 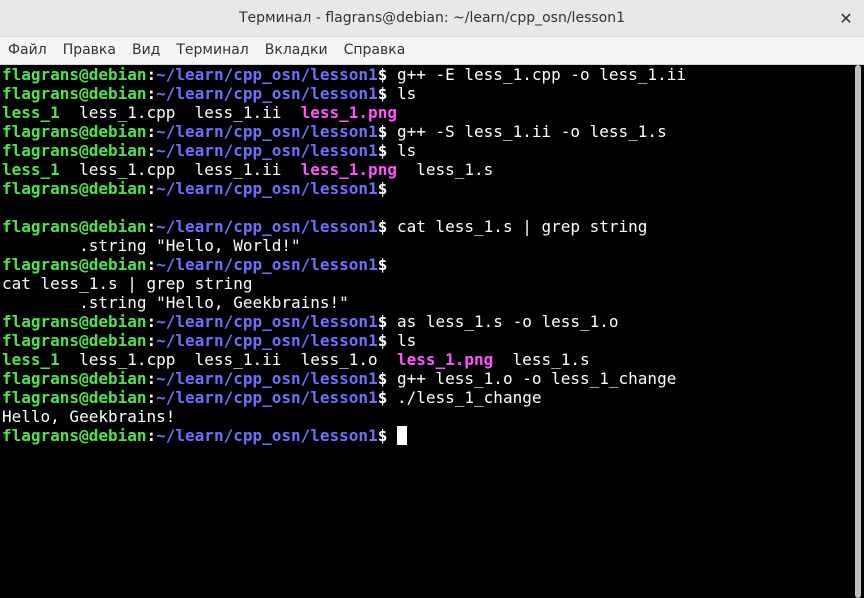 What do you see at coordinates (212, 50) in the screenshot?
I see `menu-terminal: Терминал` at bounding box center [212, 50].